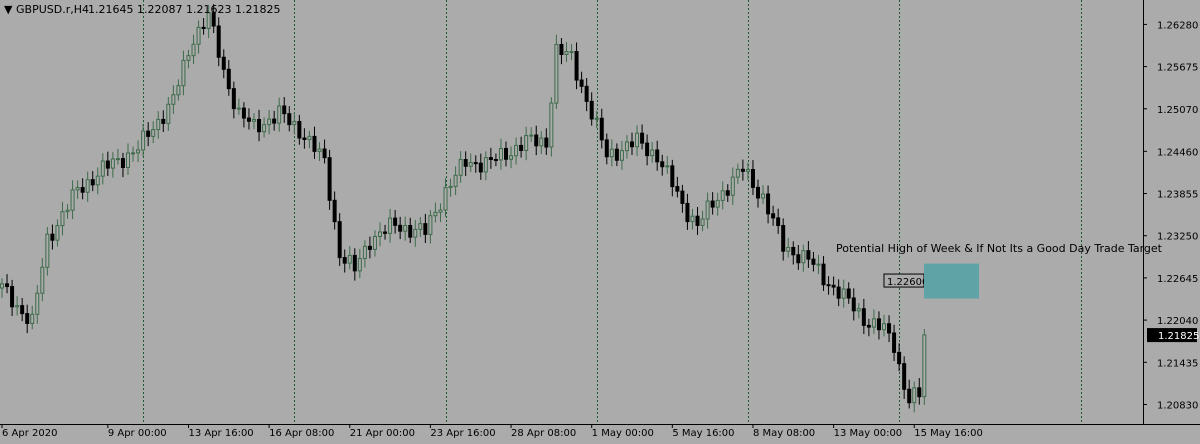 This screenshot has height=444, width=1200. Describe the element at coordinates (703, 433) in the screenshot. I see `time-tick-label: 5 May 16:00` at that location.